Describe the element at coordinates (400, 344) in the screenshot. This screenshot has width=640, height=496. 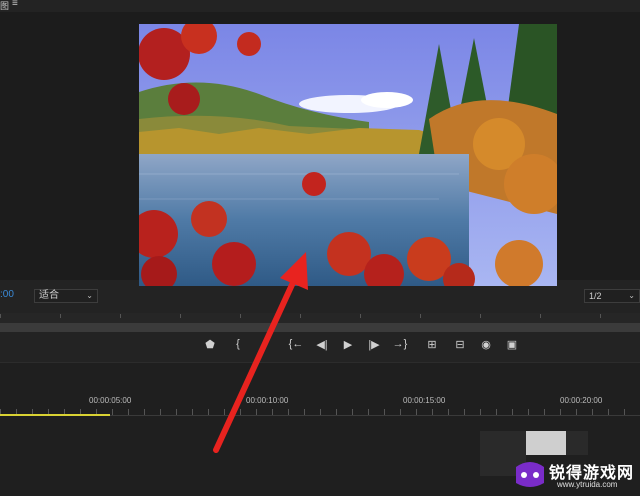
I see `go-to-out-icon: →}` at that location.